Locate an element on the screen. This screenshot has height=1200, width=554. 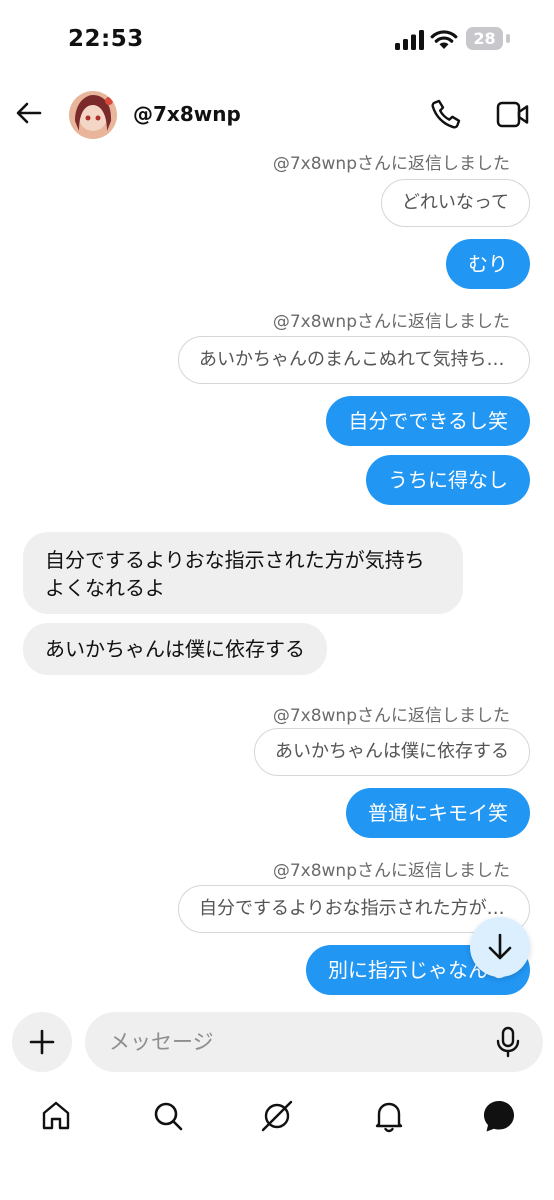
quoted-message: どれいなって is located at coordinates (455, 203).